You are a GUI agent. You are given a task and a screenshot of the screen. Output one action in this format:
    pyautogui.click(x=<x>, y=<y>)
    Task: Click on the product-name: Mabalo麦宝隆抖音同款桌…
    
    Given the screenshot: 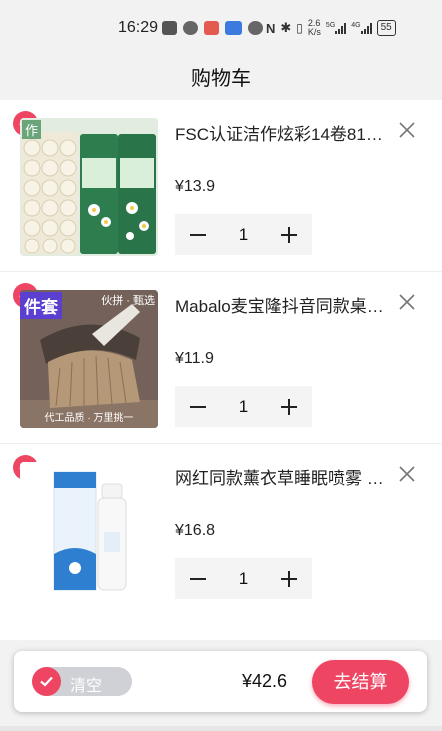 What is the action you would take?
    pyautogui.click(x=281, y=304)
    